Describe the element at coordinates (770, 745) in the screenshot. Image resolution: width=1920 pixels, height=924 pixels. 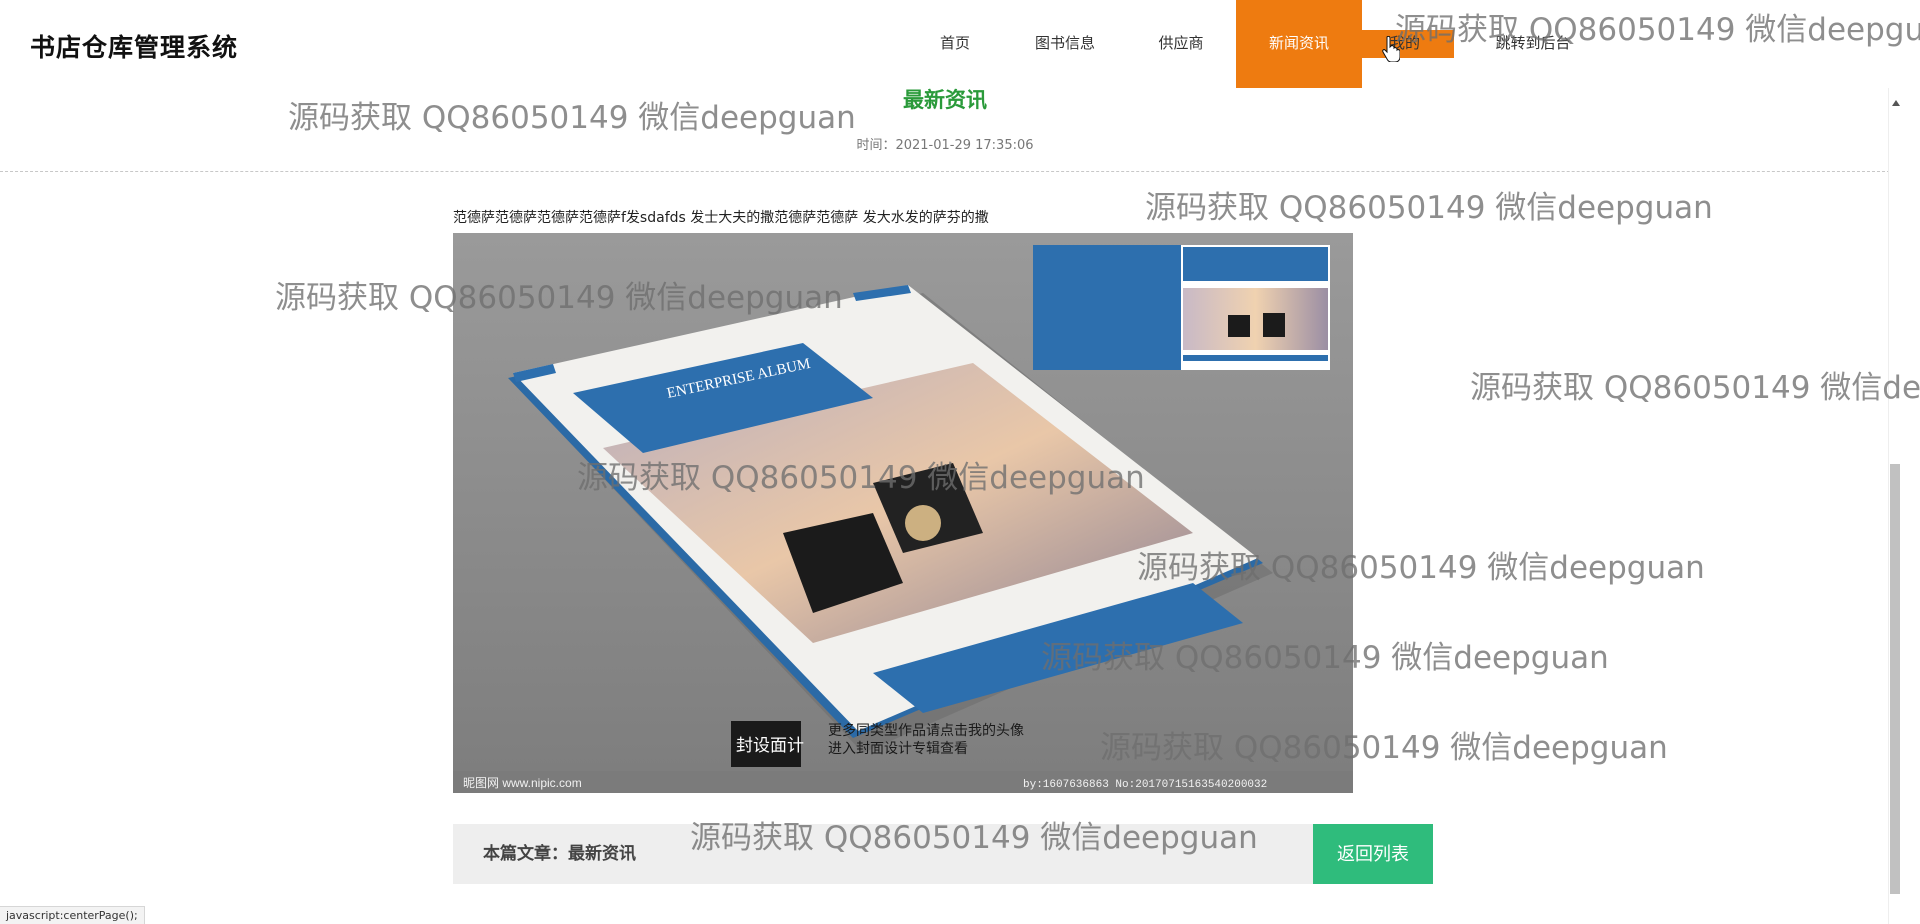
I see `badge-text: 封设面计` at that location.